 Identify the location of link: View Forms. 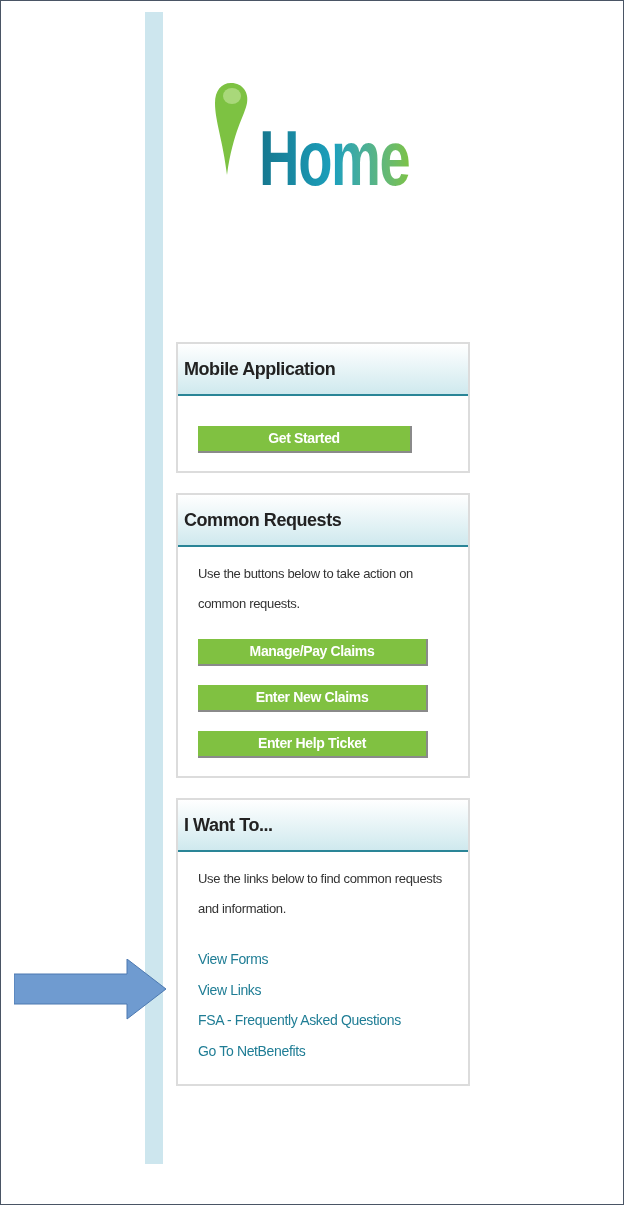
(233, 959).